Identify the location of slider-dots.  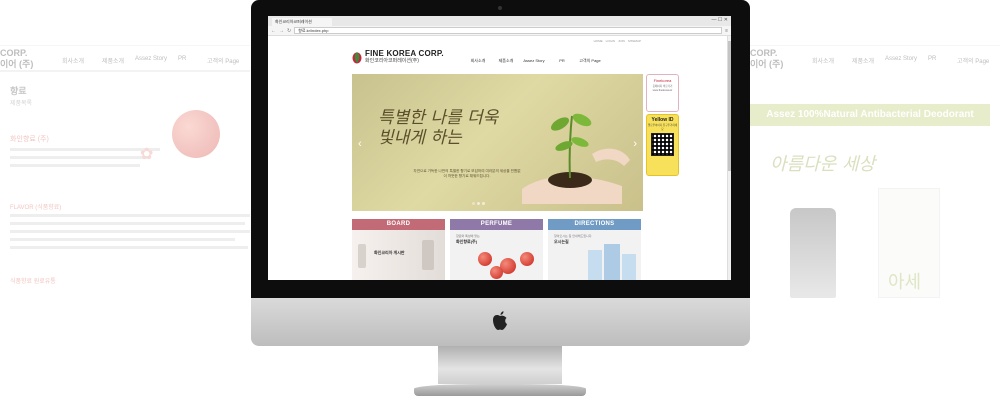
(478, 203).